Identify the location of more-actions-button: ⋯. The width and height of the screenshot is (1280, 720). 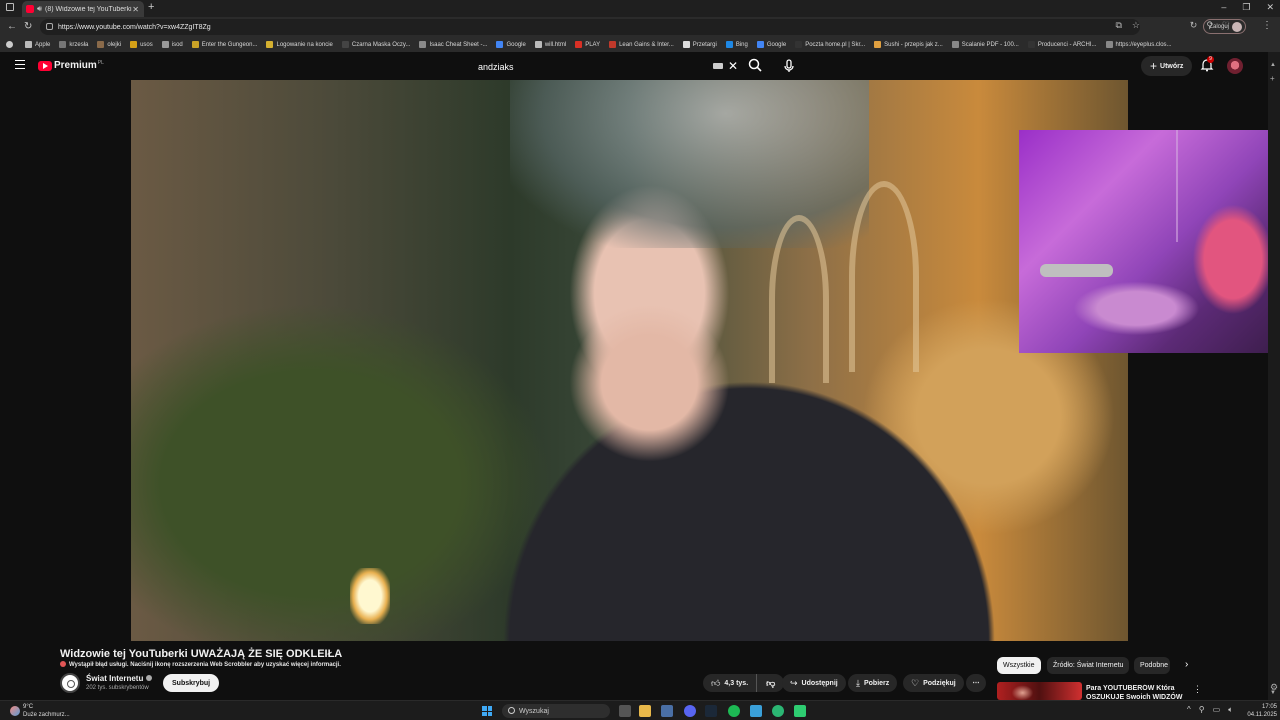
(976, 683).